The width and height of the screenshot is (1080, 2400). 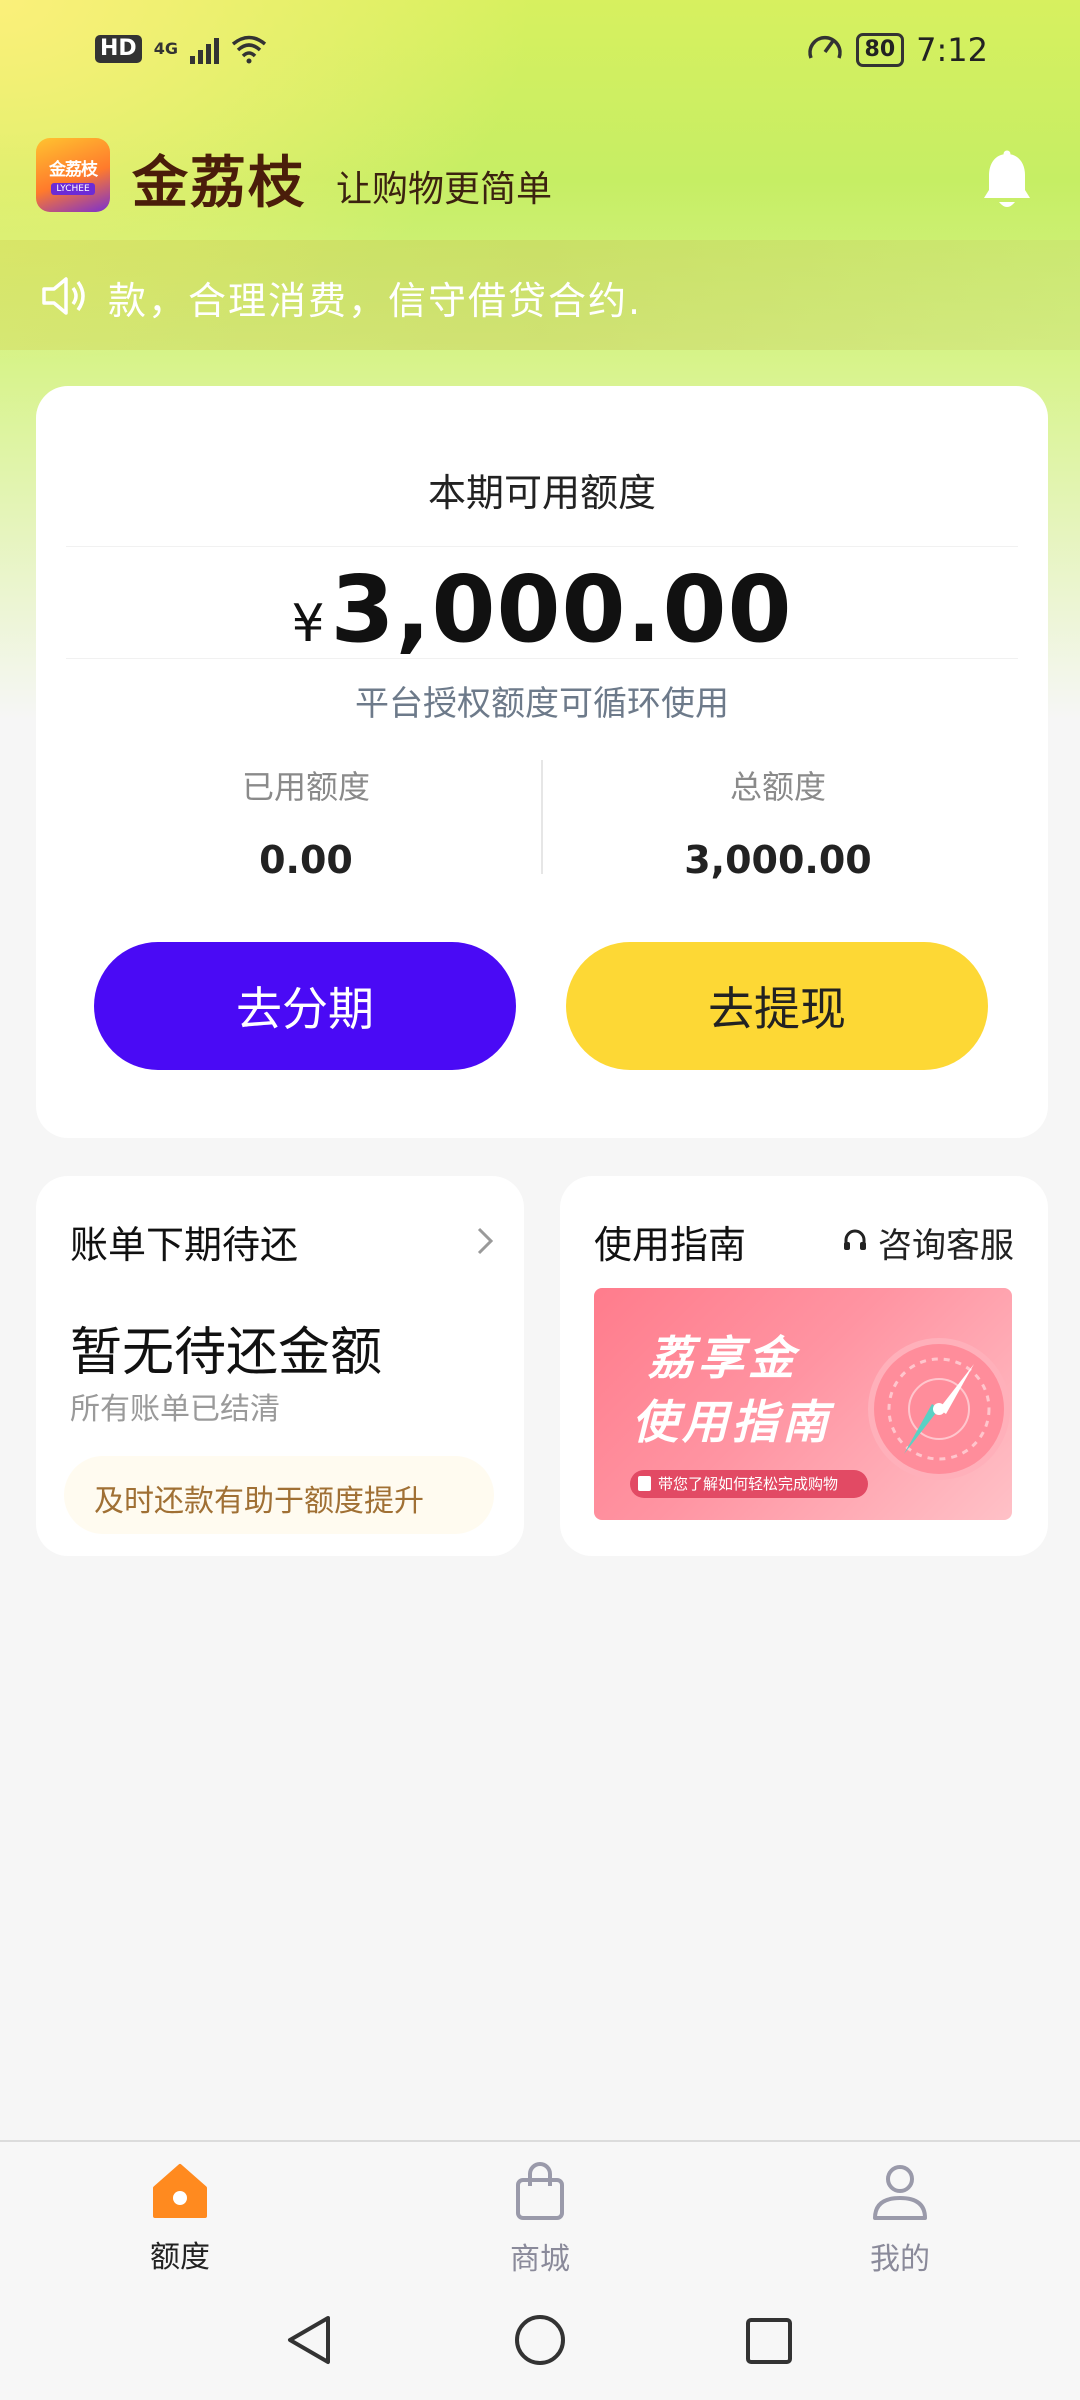 I want to click on nav-label-mall: 商城, so click(x=540, y=2259).